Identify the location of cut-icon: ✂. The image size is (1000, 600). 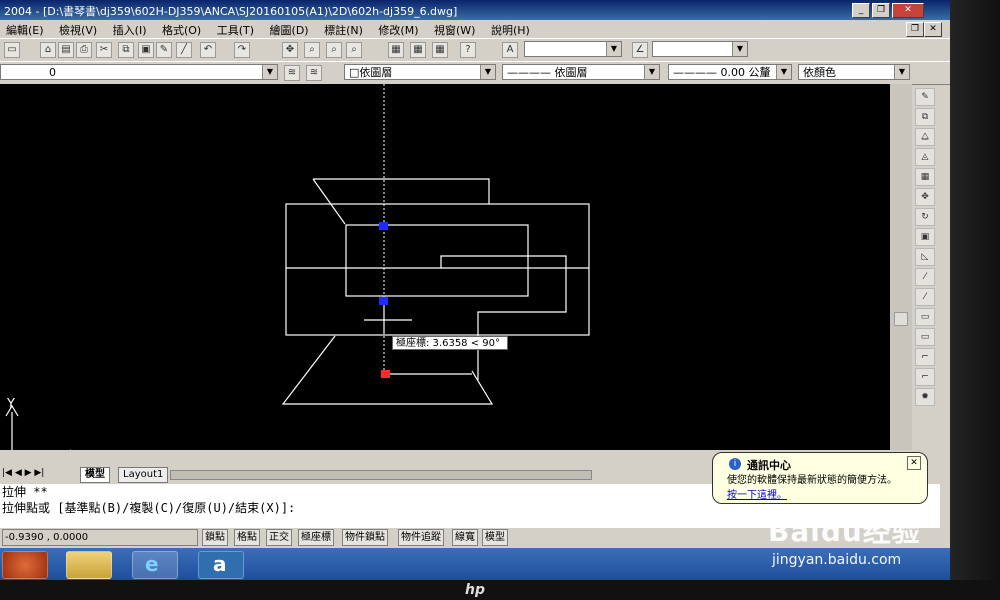
(104, 50).